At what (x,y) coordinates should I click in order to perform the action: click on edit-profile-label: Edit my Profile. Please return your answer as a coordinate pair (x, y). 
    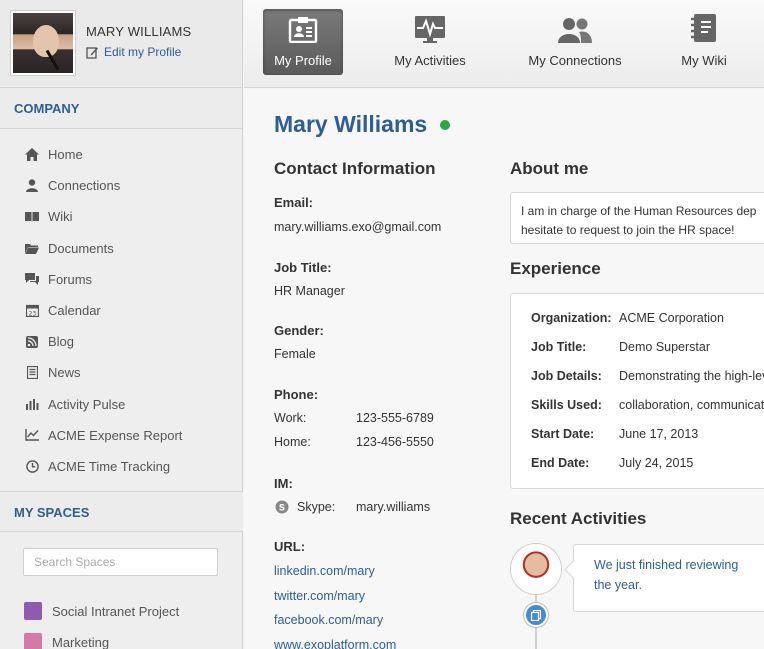
    Looking at the image, I should click on (143, 52).